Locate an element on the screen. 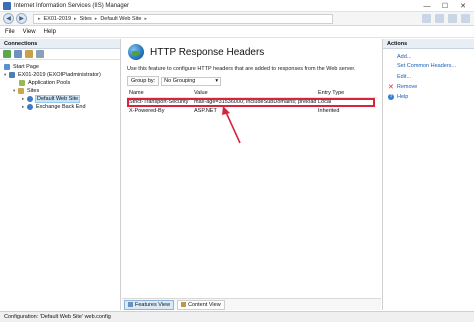 Image resolution: width=474 pixels, height=322 pixels. forward-arrow-icon: ▶ is located at coordinates (21, 18).